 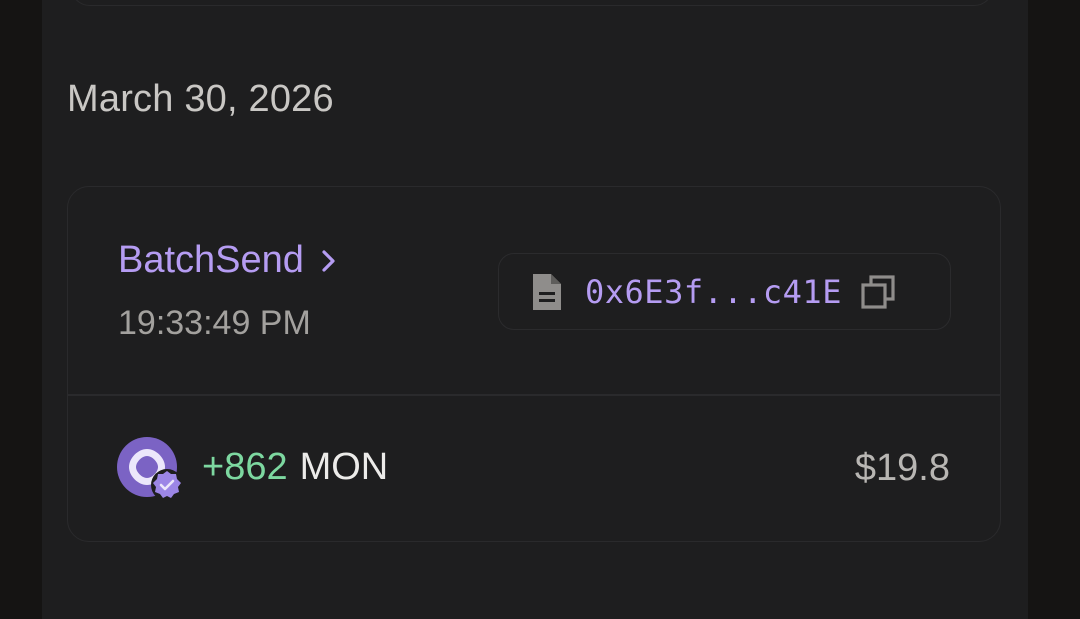 I want to click on transaction-hash-pill: 0x6E3f...c41E, so click(x=724, y=291).